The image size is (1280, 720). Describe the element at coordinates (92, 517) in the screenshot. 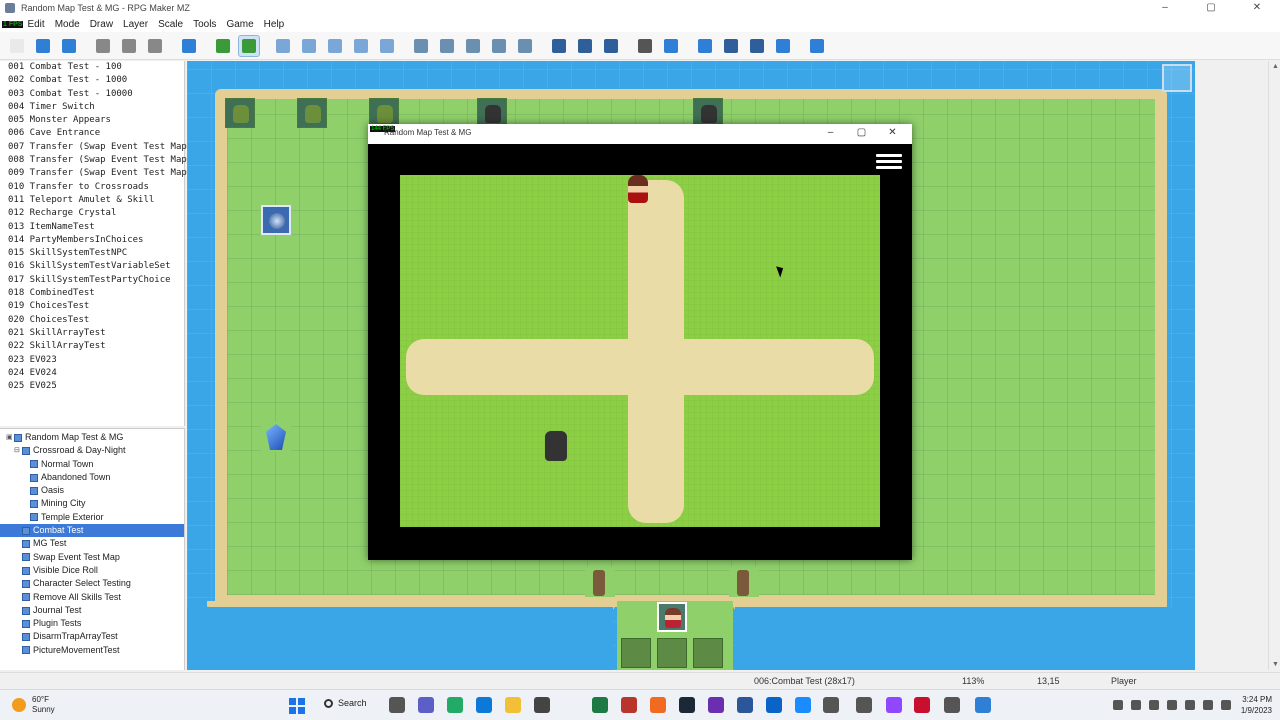

I see `map-tree-item: Temple Exterior` at that location.